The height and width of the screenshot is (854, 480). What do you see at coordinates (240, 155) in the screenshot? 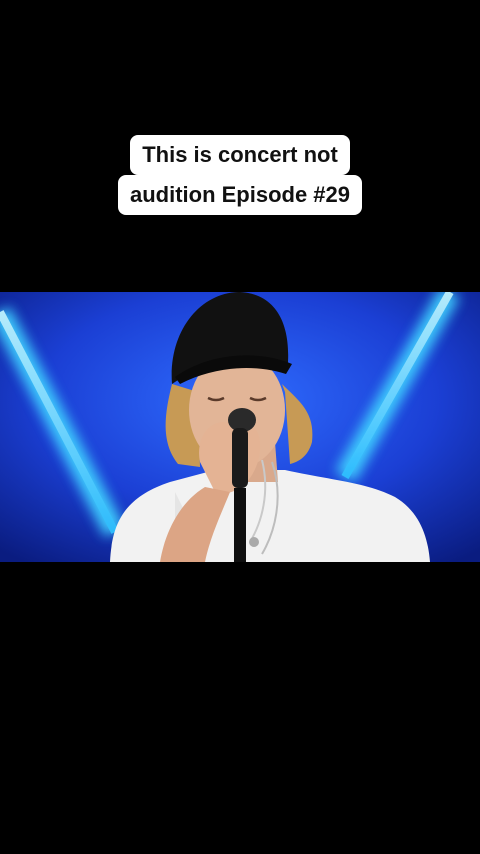
I see `caption-line-1: This is concert not` at bounding box center [240, 155].